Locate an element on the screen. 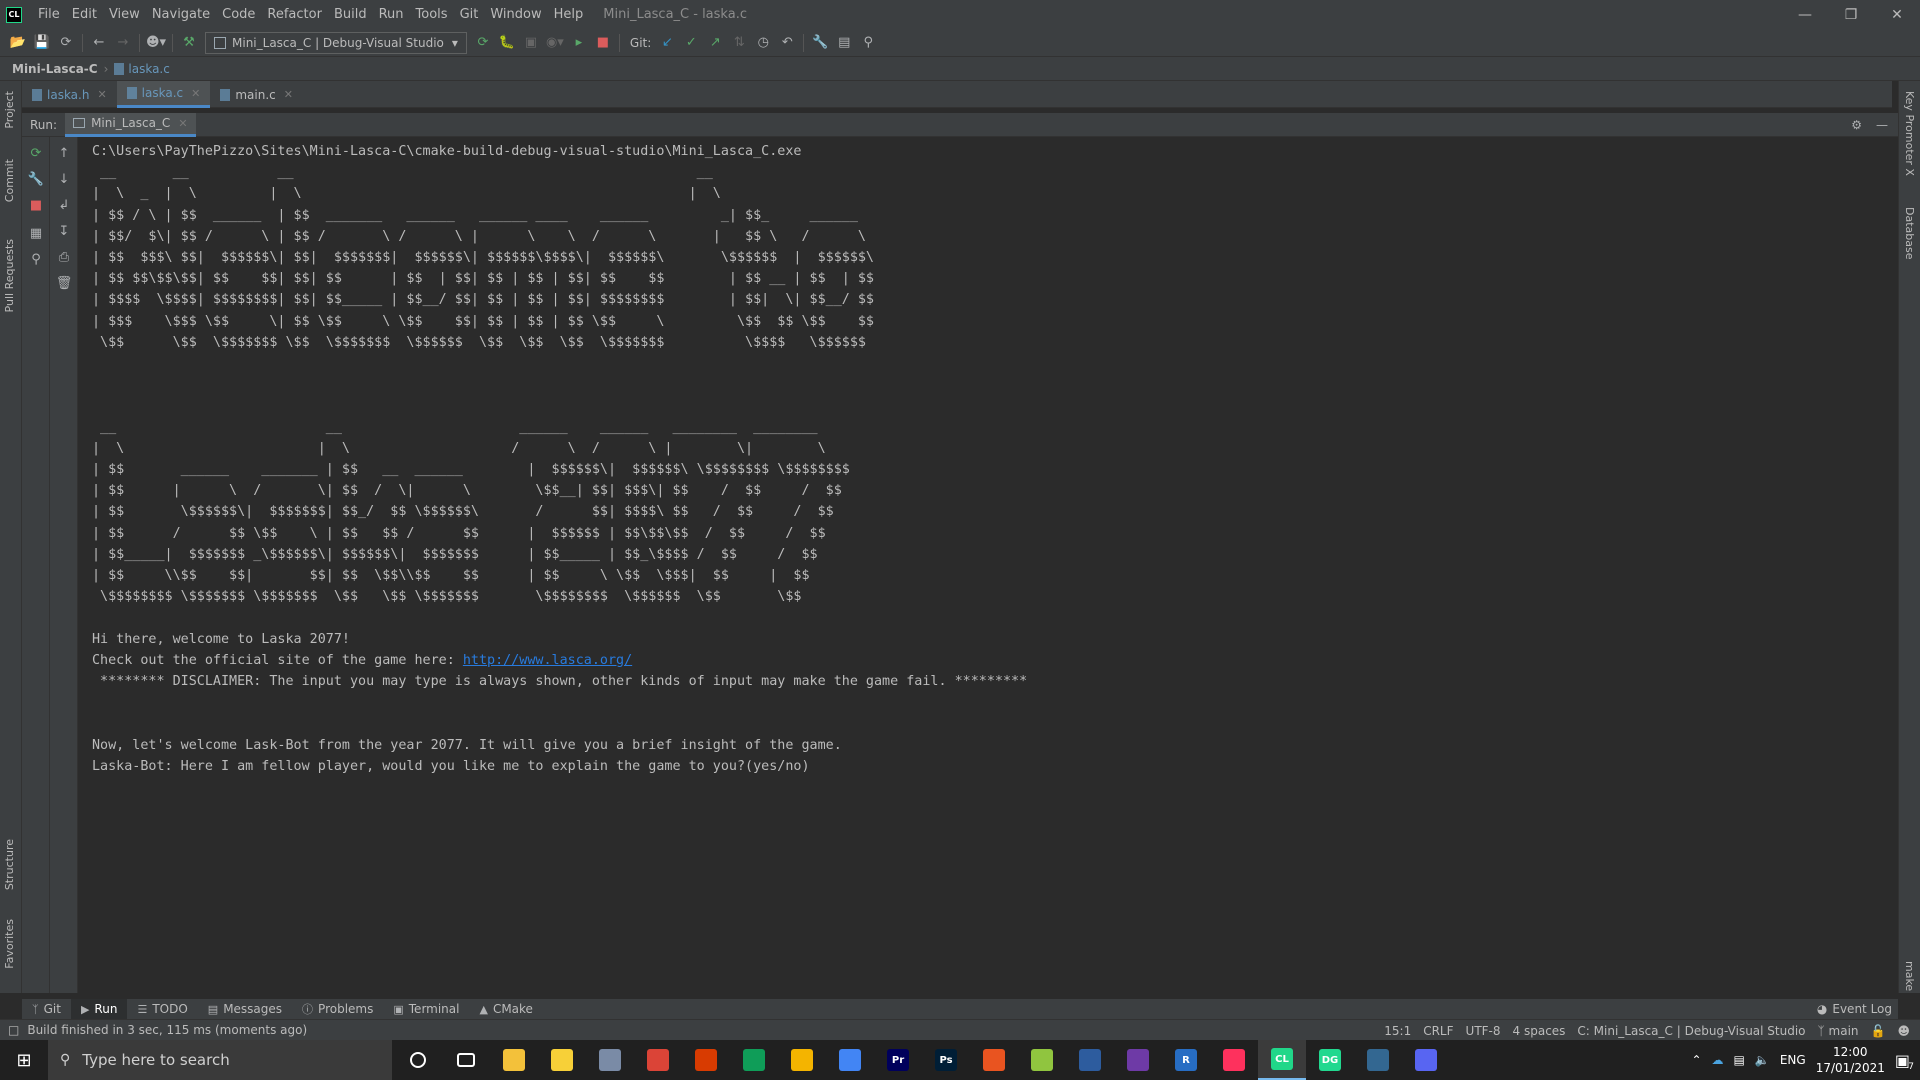 This screenshot has width=1920, height=1080. chevron-up-icon: ⌃ is located at coordinates (1696, 1060).